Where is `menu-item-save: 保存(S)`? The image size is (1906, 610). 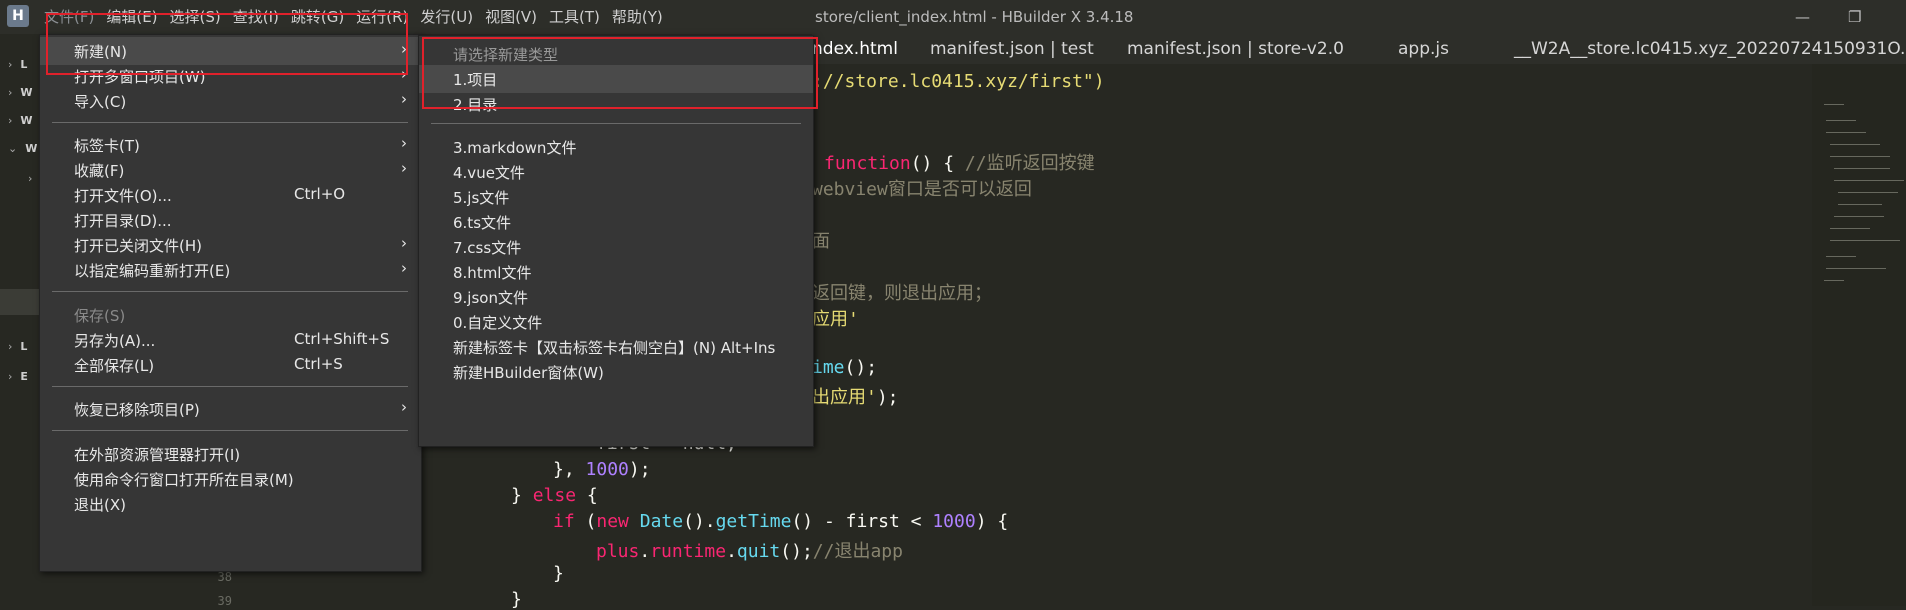 menu-item-save: 保存(S) is located at coordinates (100, 316).